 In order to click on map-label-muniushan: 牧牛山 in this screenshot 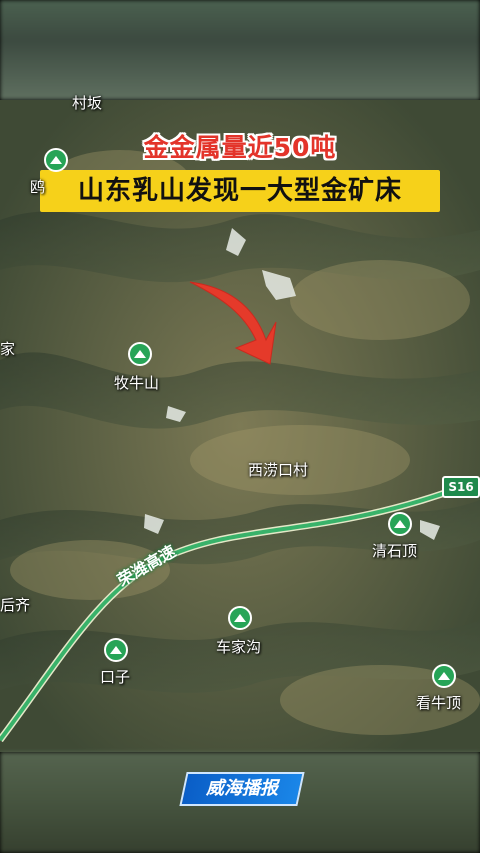, I will do `click(136, 382)`.